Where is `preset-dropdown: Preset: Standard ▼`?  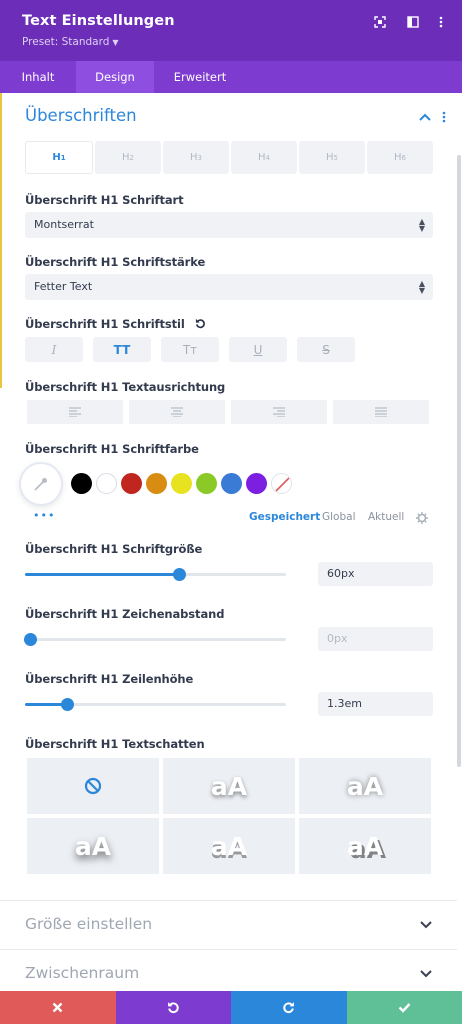 preset-dropdown: Preset: Standard ▼ is located at coordinates (70, 42).